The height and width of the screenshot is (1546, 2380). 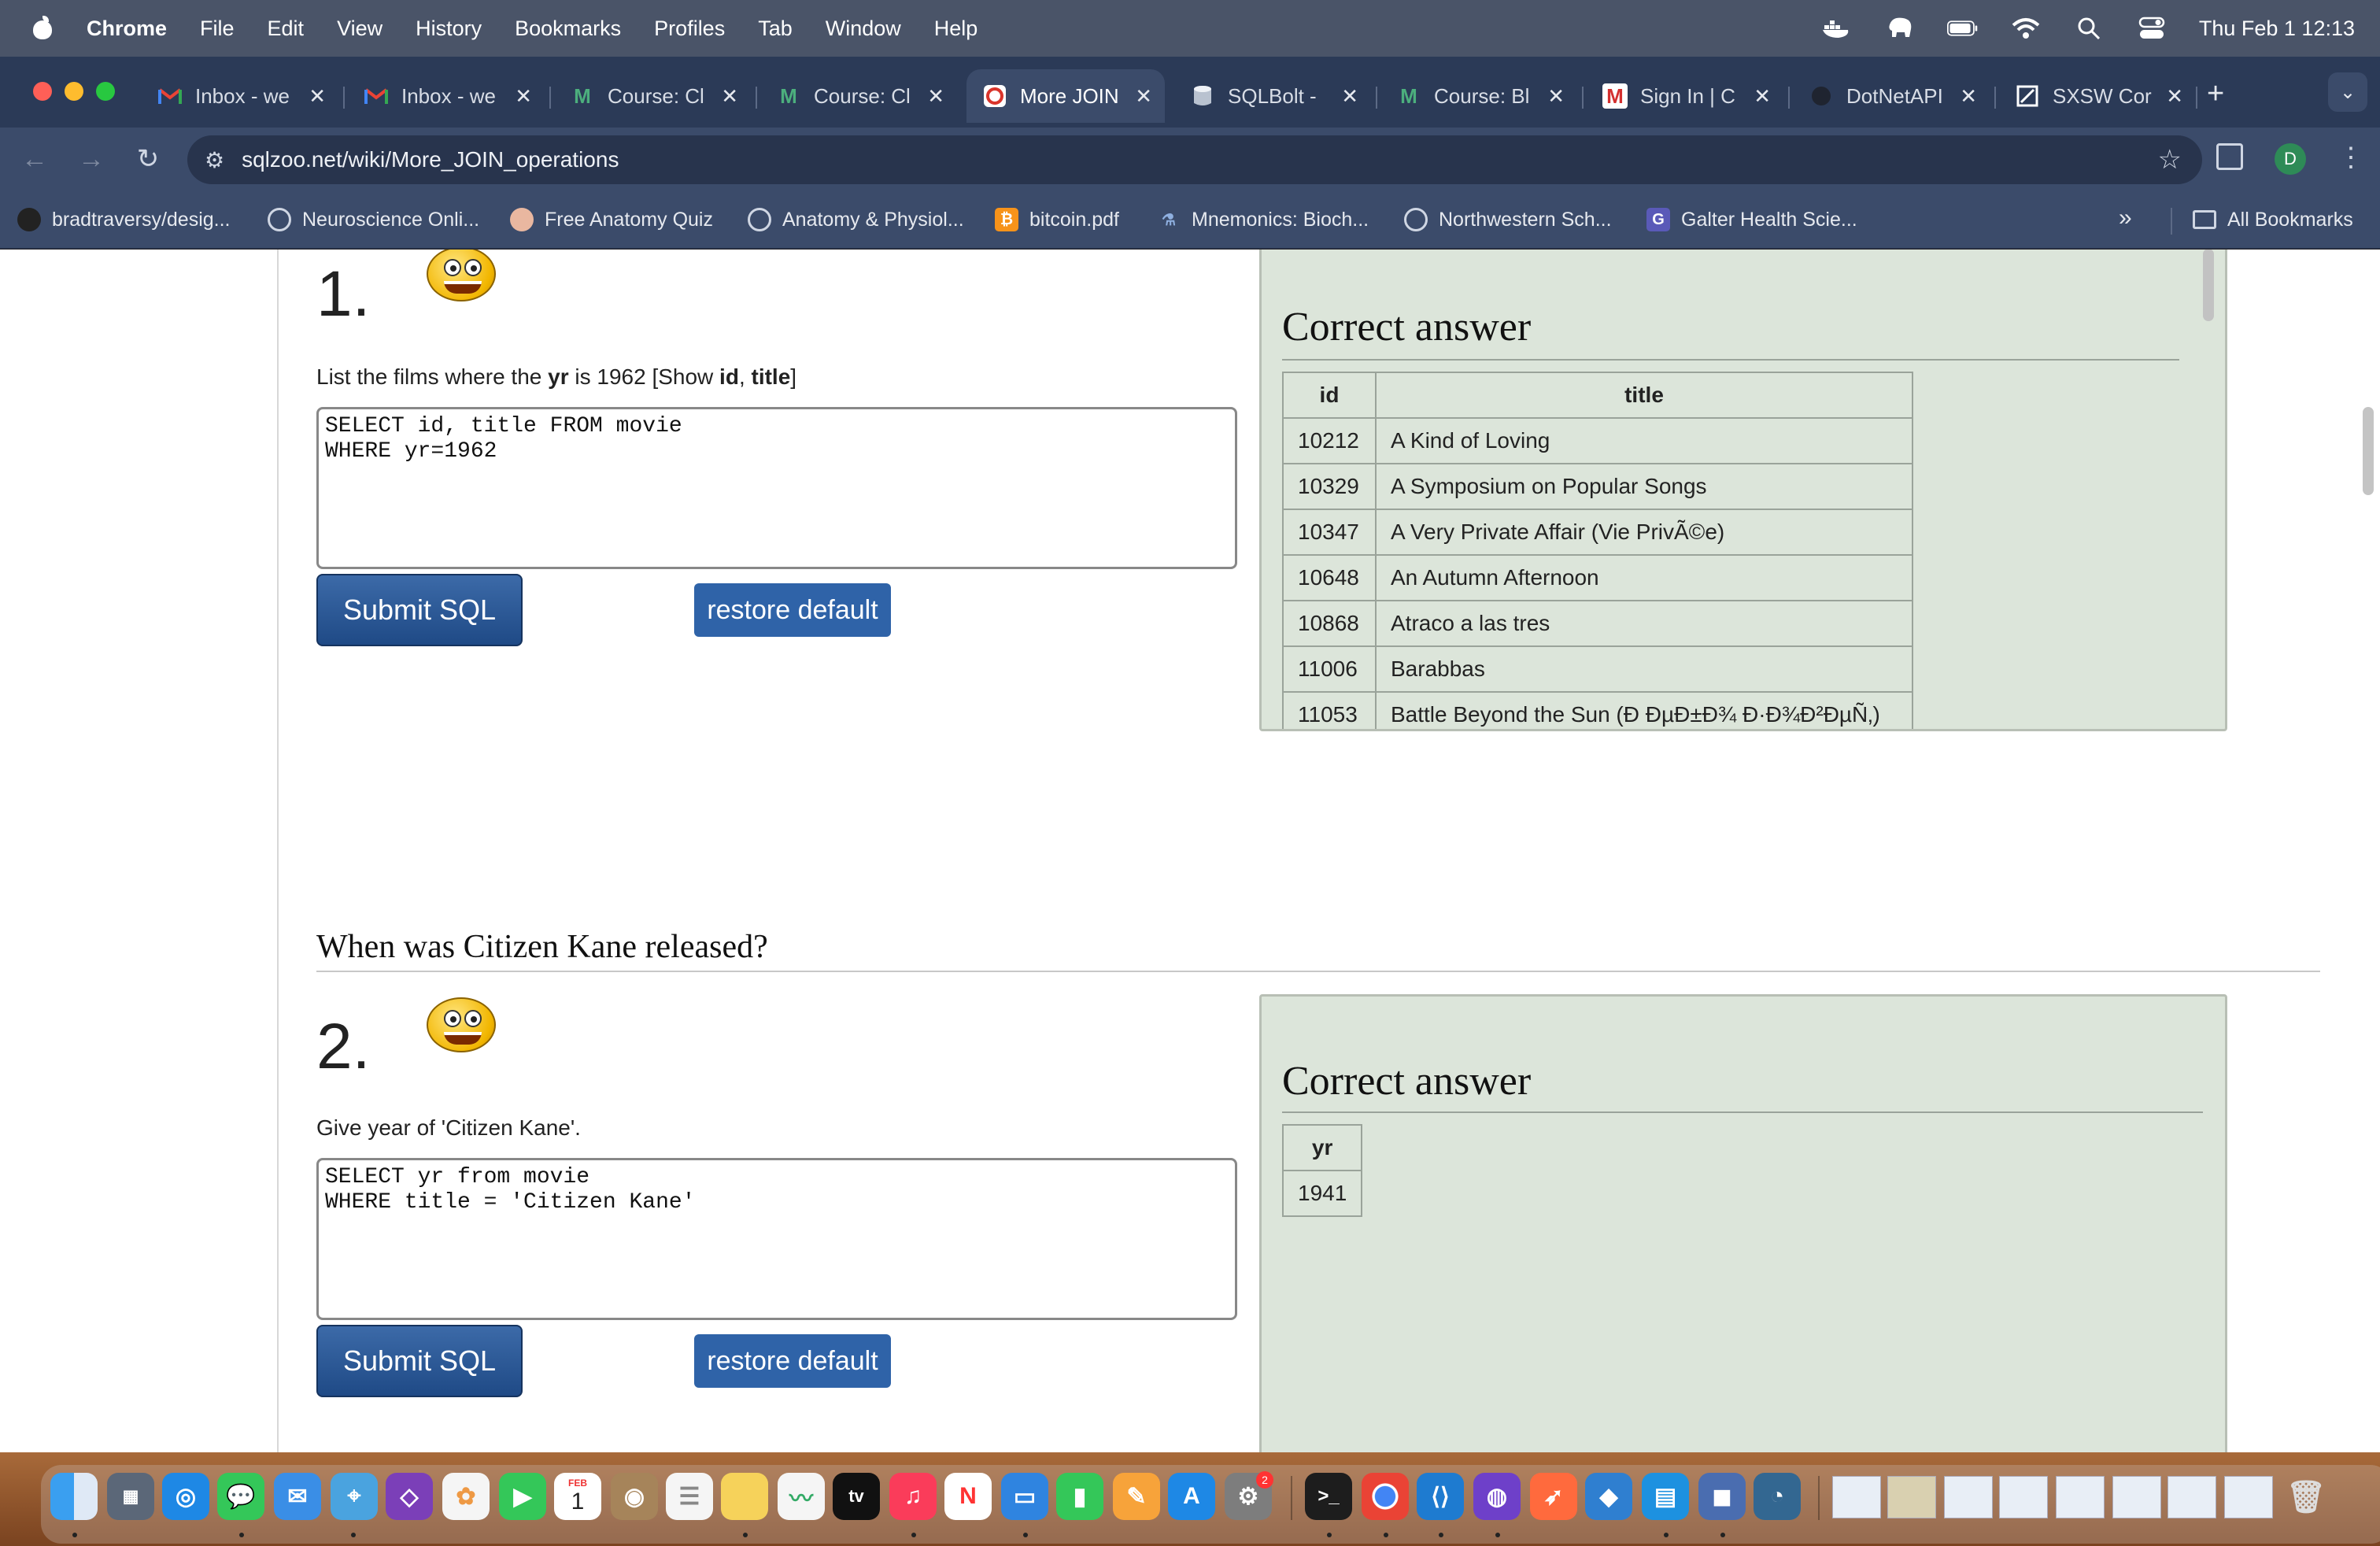 I want to click on tab-course-2: M Course: Cl ✕, so click(x=858, y=96).